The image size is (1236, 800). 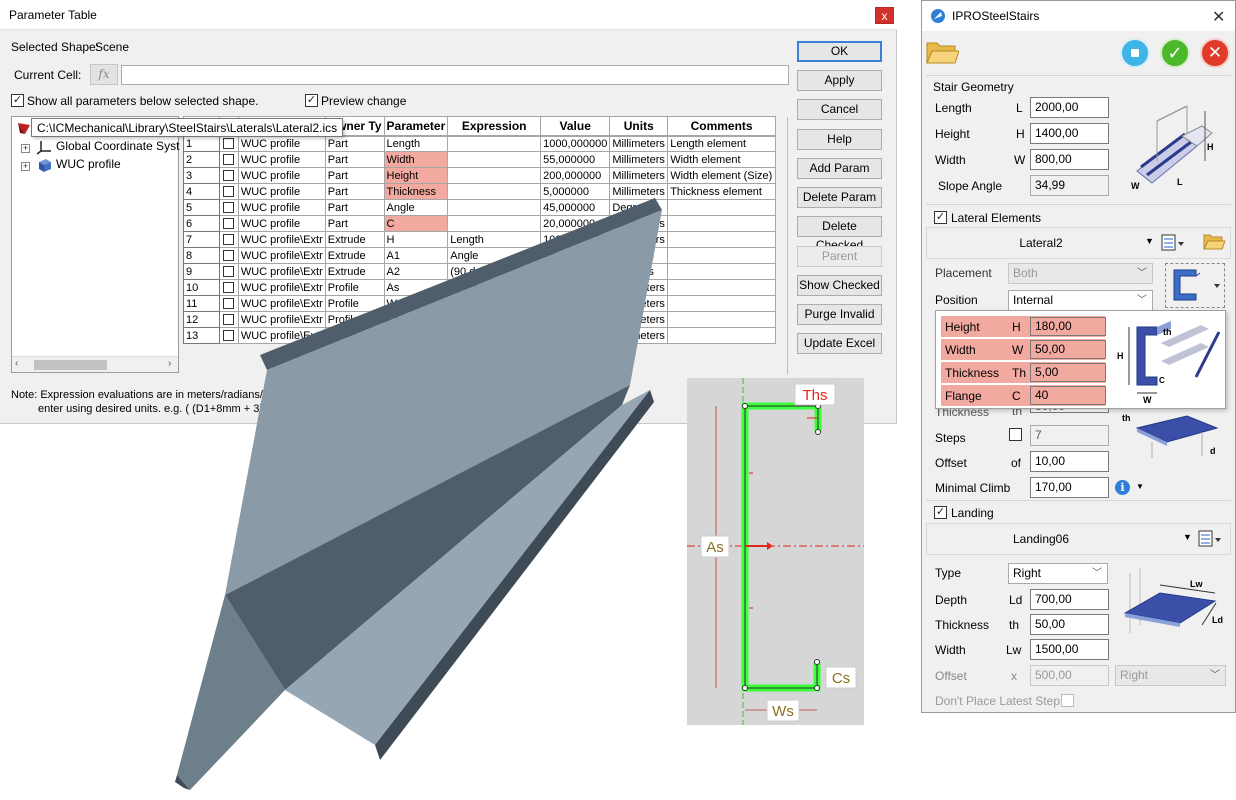 What do you see at coordinates (1122, 487) in the screenshot?
I see `info-icon: i` at bounding box center [1122, 487].